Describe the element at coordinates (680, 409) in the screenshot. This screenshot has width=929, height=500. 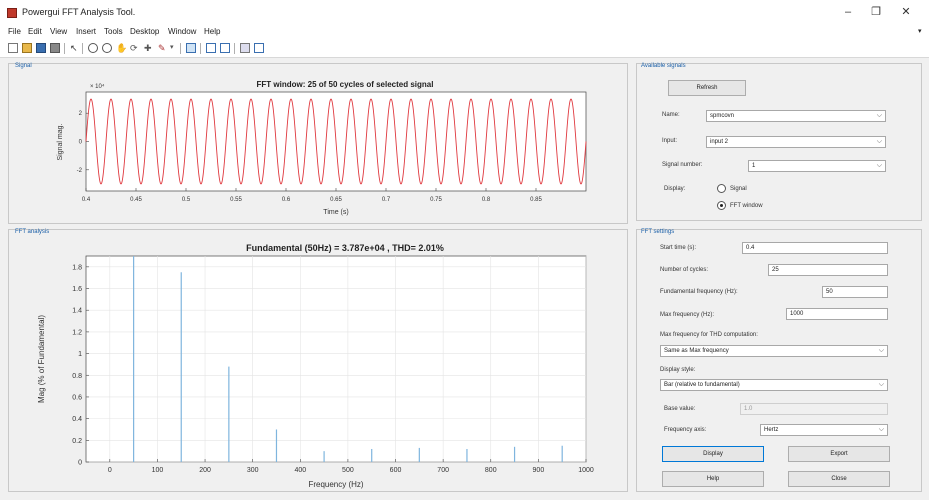
I see `base-value-label: Base value:` at that location.